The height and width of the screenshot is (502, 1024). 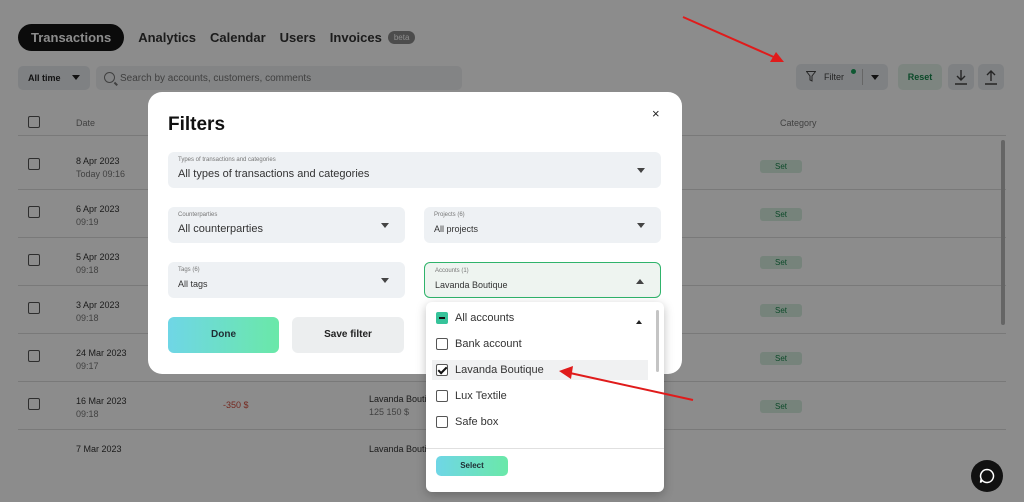 What do you see at coordinates (657, 341) in the screenshot?
I see `dropdown-scrollbar` at bounding box center [657, 341].